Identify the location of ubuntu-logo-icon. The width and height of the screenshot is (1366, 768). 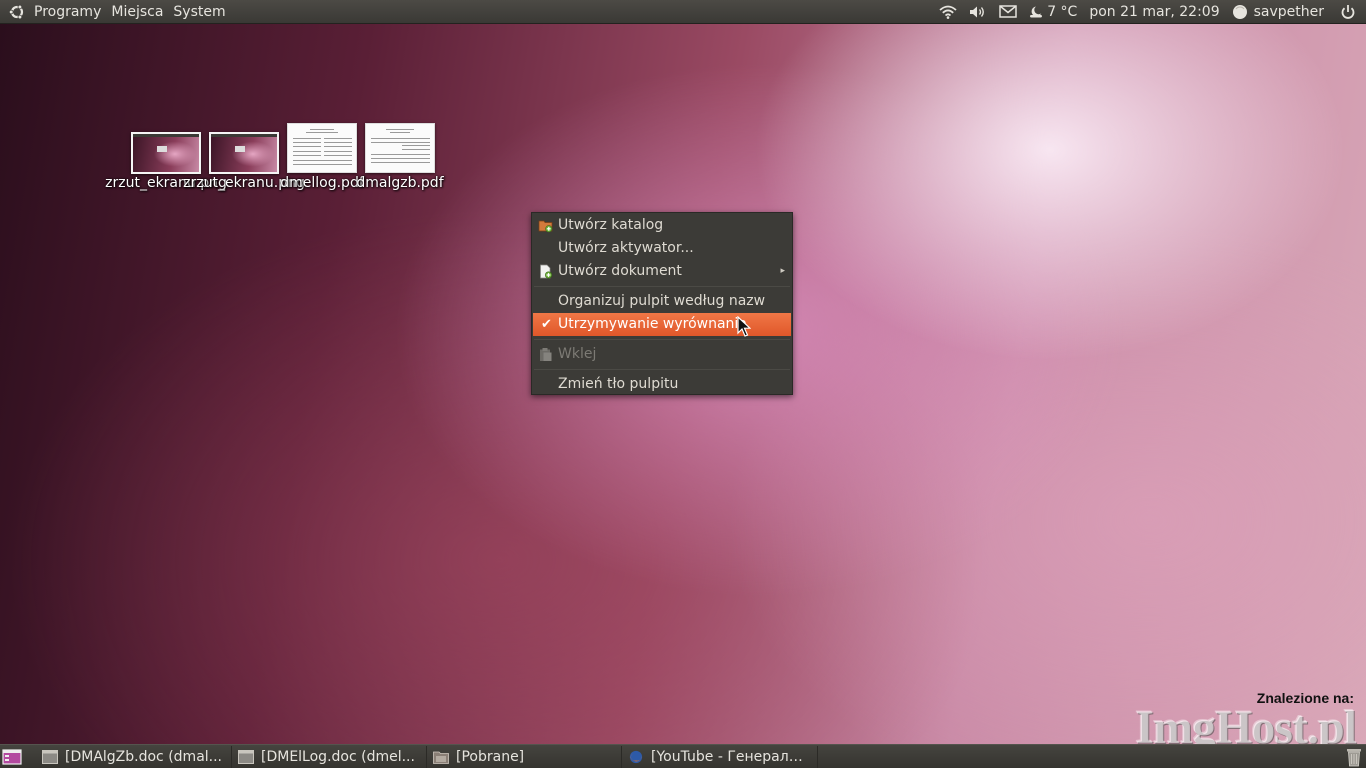
(17, 12).